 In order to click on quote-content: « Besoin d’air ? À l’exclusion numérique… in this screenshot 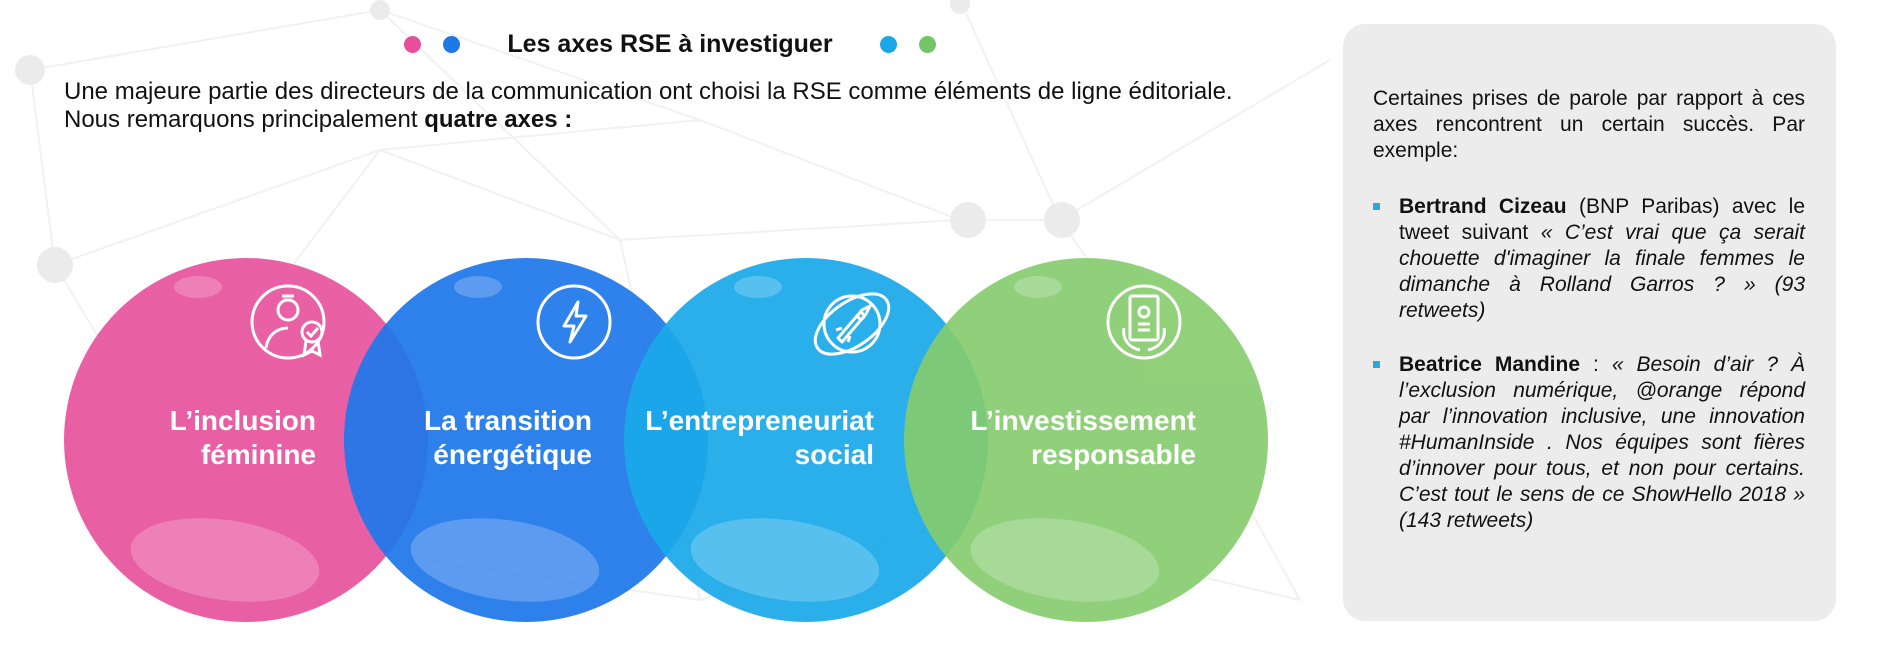, I will do `click(1602, 442)`.